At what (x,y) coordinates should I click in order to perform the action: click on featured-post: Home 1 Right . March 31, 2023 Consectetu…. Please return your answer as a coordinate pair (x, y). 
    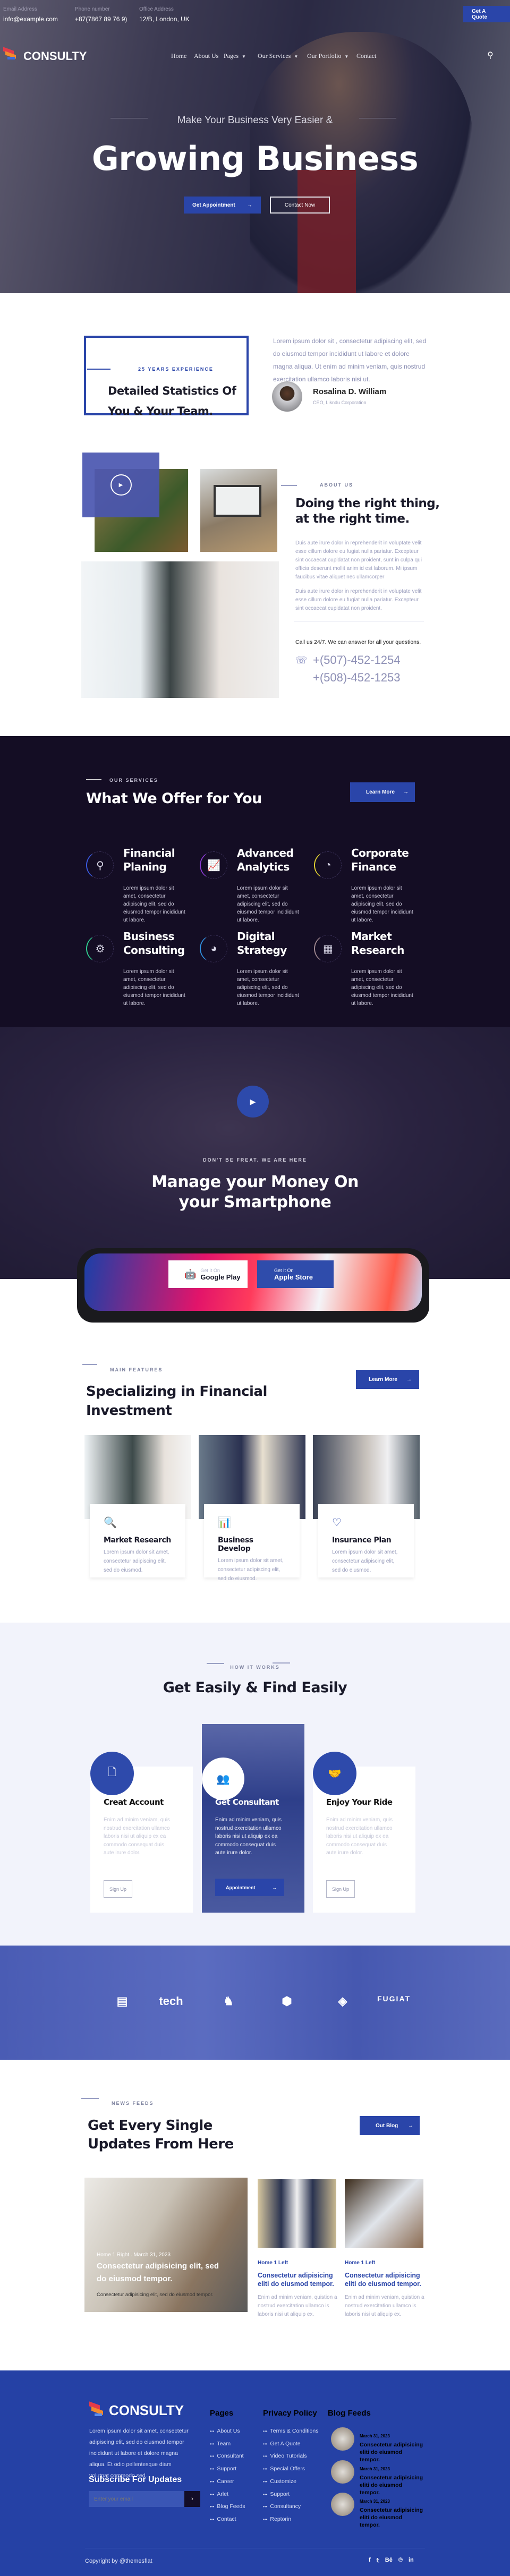
    Looking at the image, I should click on (166, 2245).